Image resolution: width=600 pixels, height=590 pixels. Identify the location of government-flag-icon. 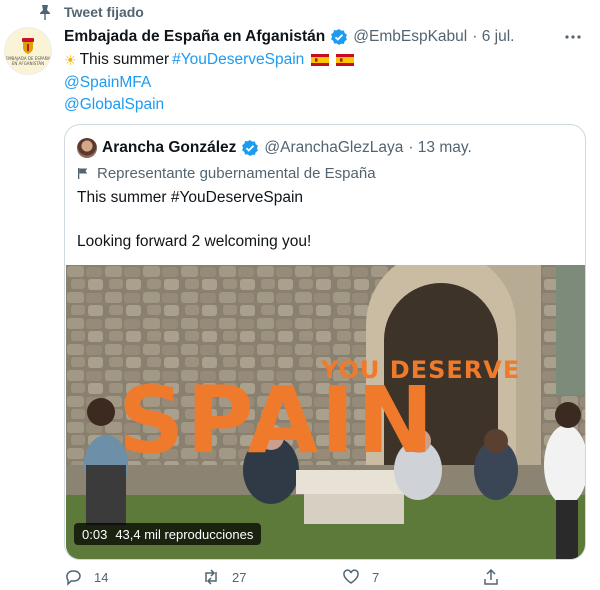
(83, 173).